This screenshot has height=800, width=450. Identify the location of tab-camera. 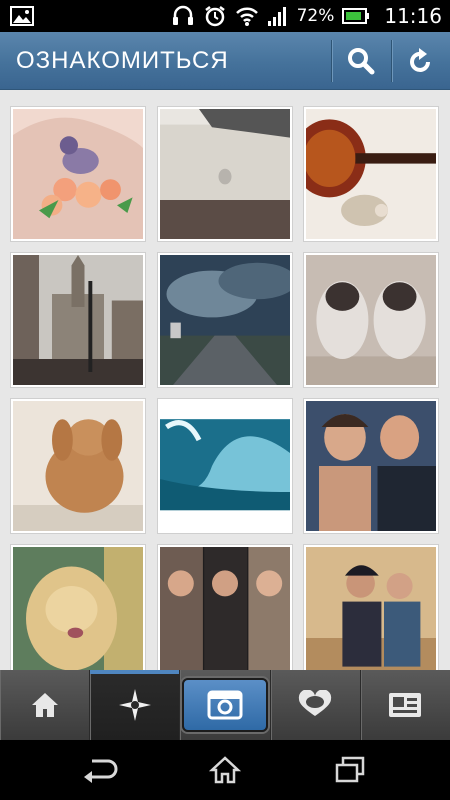
(225, 705).